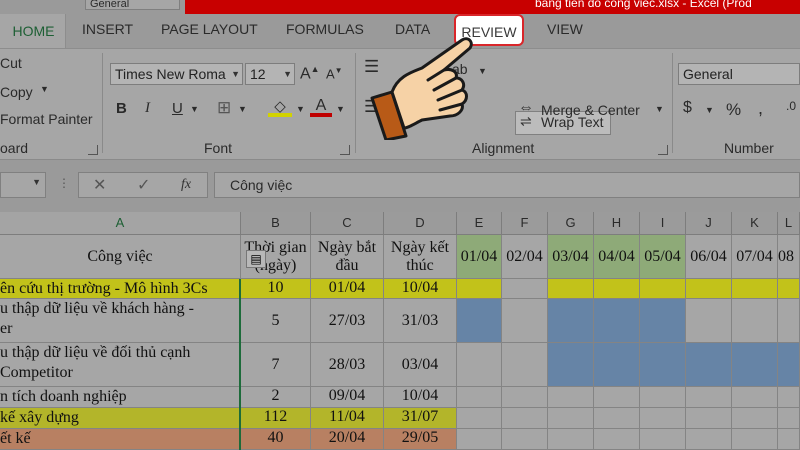 This screenshot has height=450, width=800. Describe the element at coordinates (93, 150) in the screenshot. I see `clipboard-launcher-icon` at that location.